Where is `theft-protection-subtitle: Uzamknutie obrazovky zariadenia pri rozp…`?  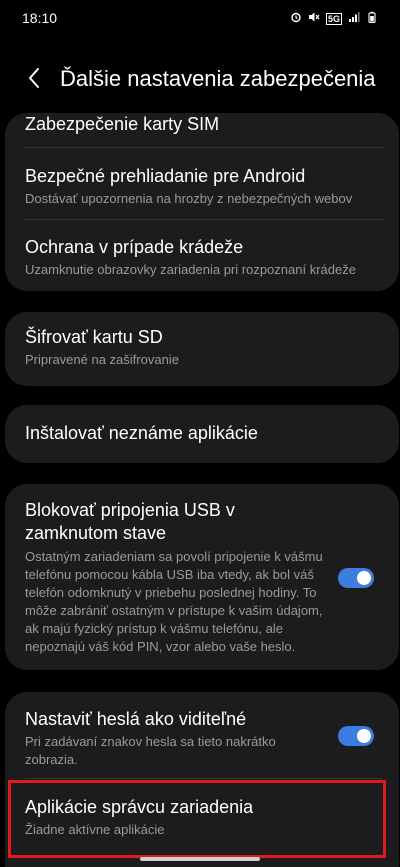
theft-protection-subtitle: Uzamknutie obrazovky zariadenia pri rozp… is located at coordinates (190, 269).